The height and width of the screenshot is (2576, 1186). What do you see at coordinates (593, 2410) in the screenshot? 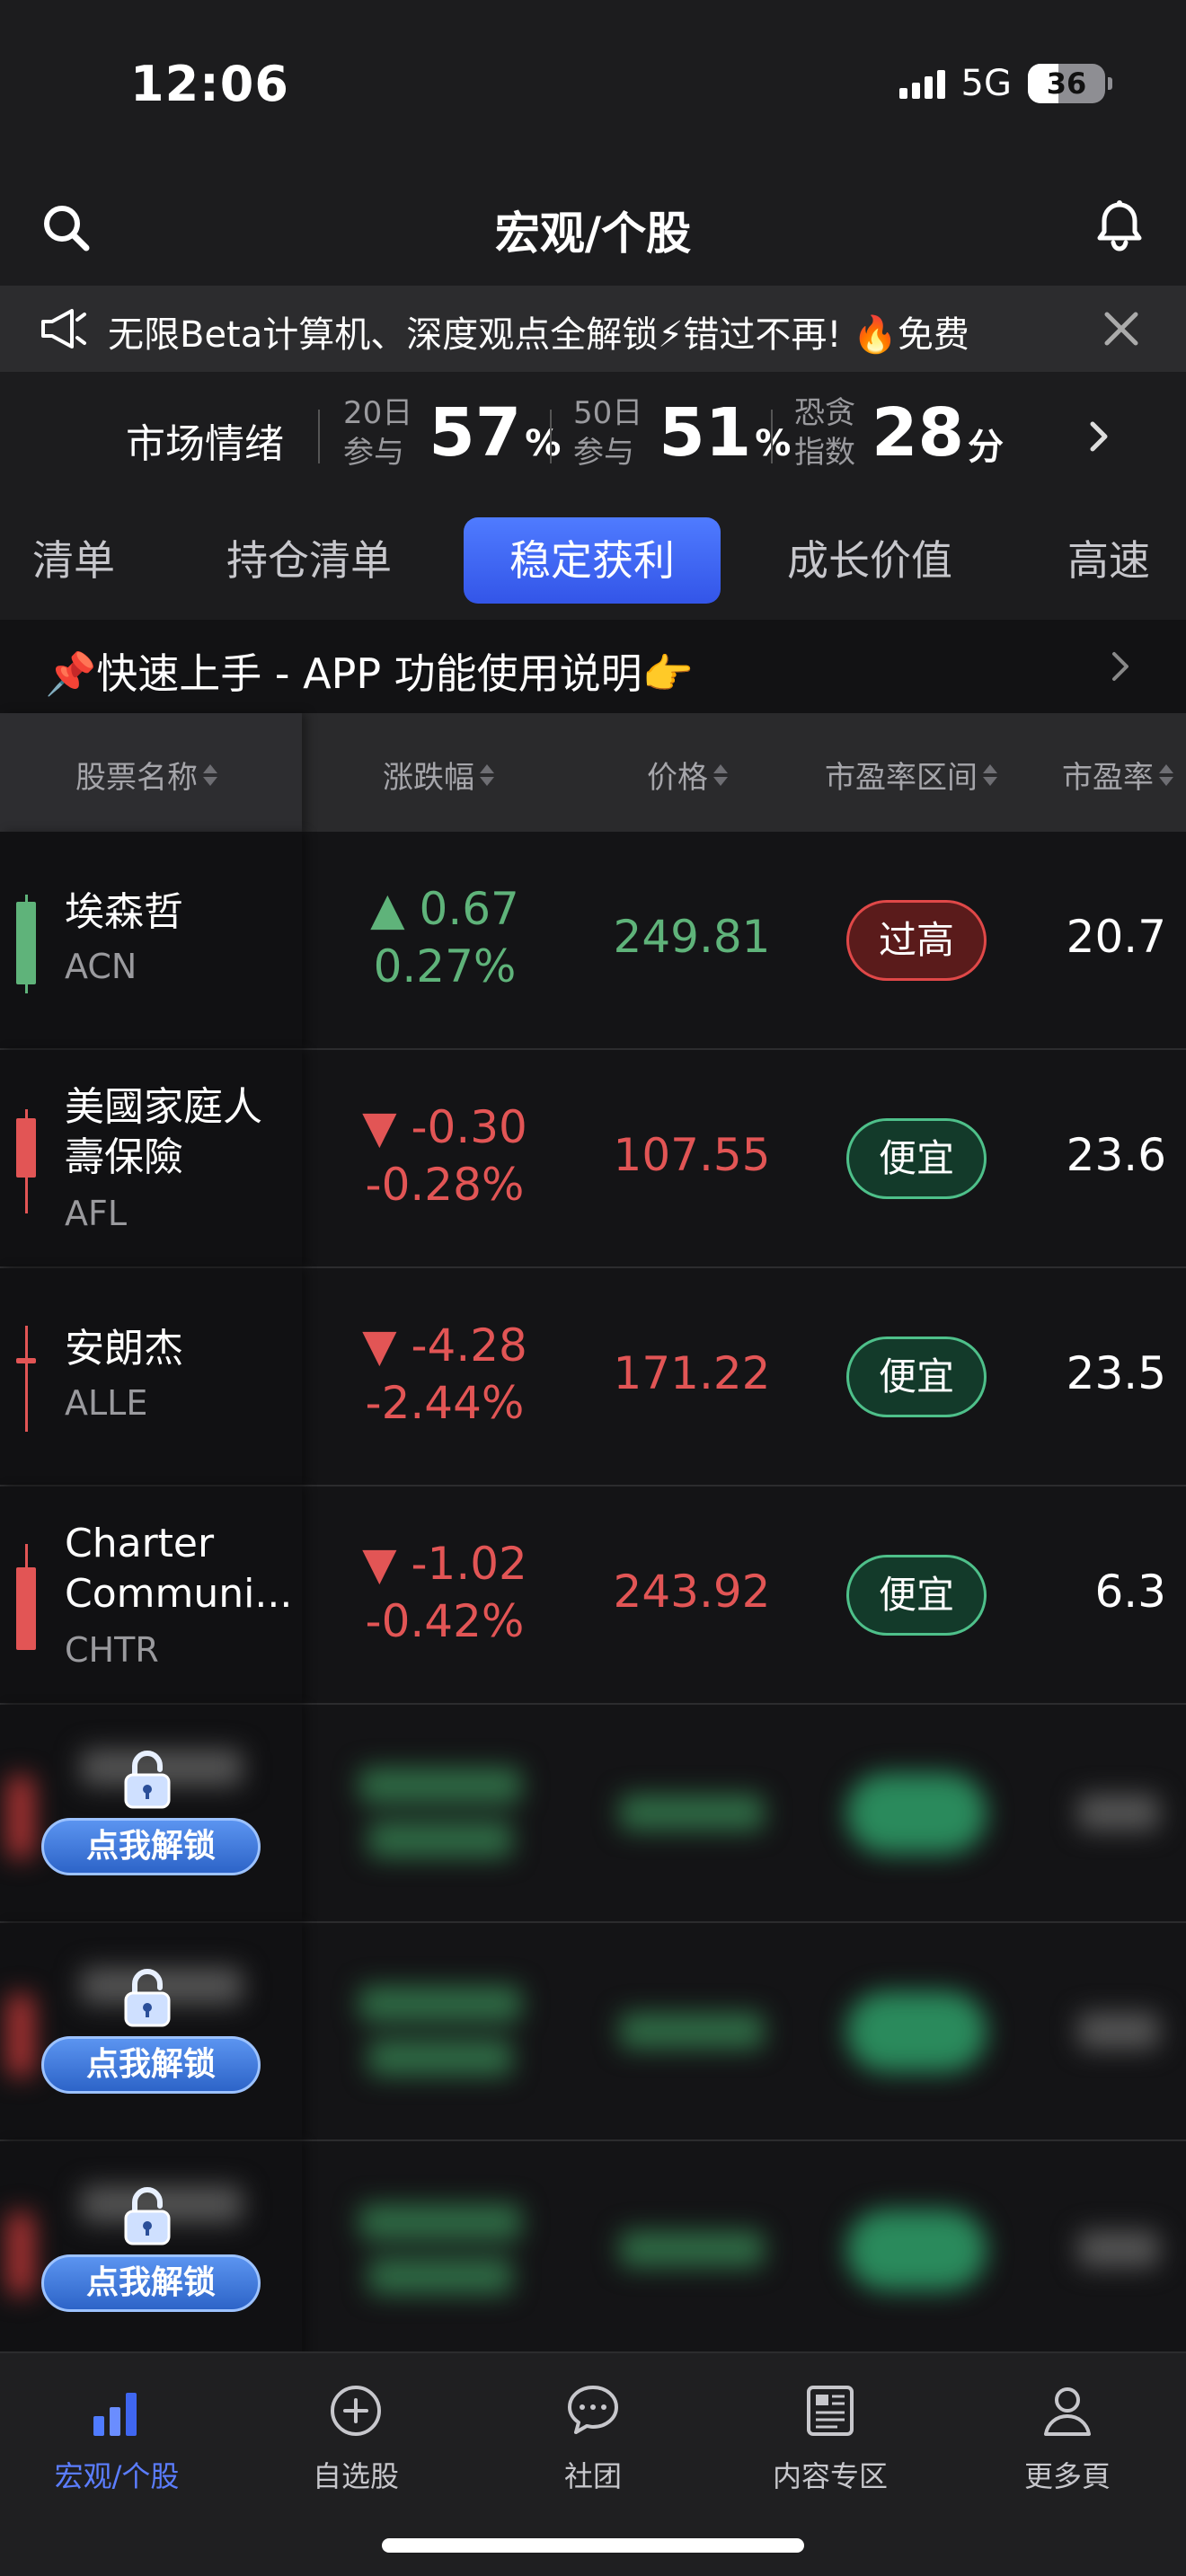
I see `chat-bubble-icon` at bounding box center [593, 2410].